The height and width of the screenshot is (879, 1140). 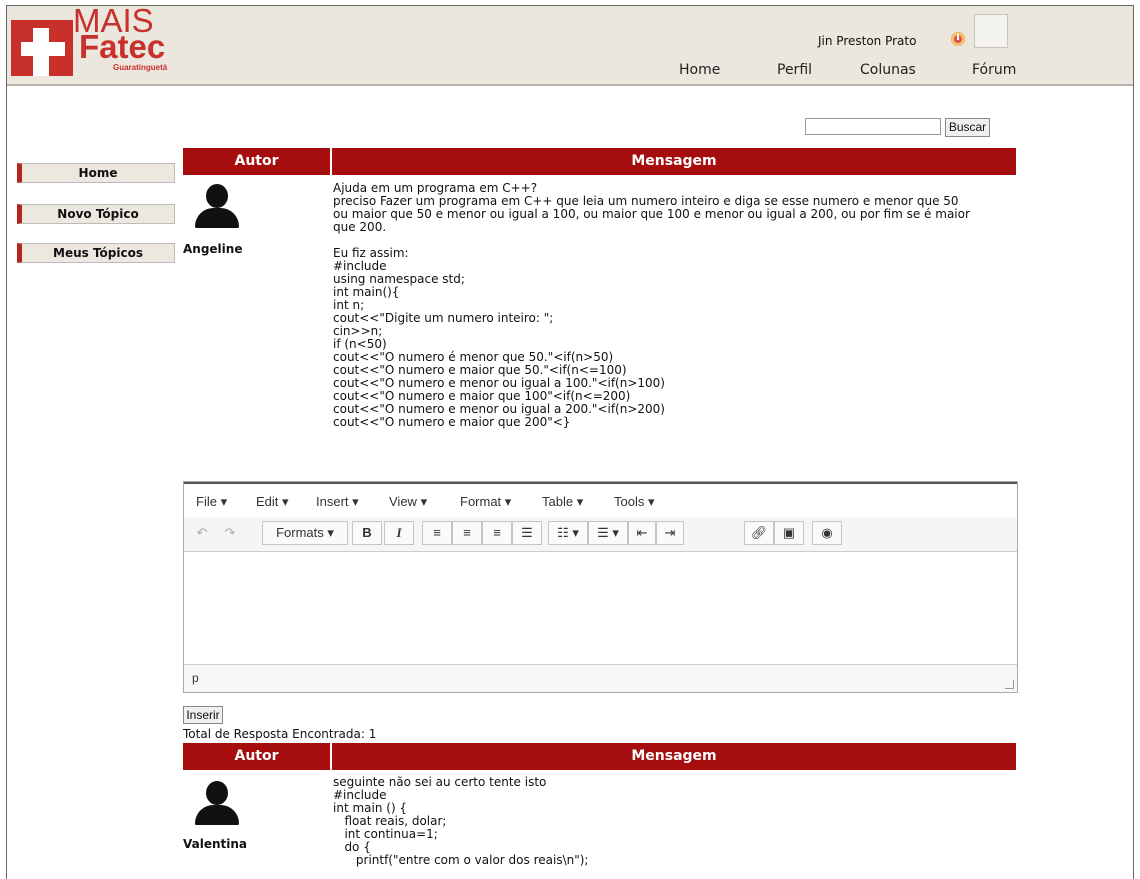 I want to click on align-left-icon: ≡, so click(x=437, y=533).